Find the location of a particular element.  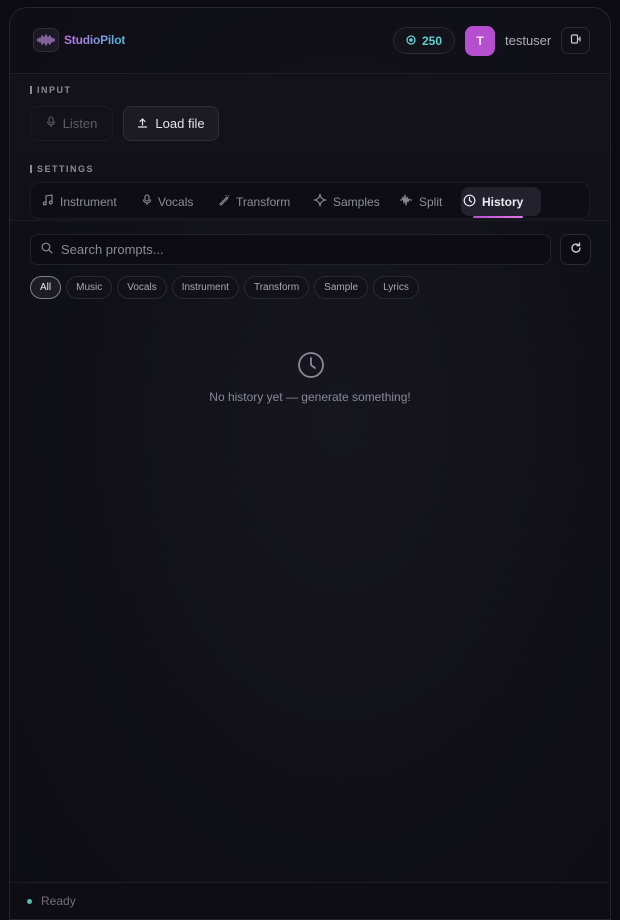

logout-button is located at coordinates (575, 40).